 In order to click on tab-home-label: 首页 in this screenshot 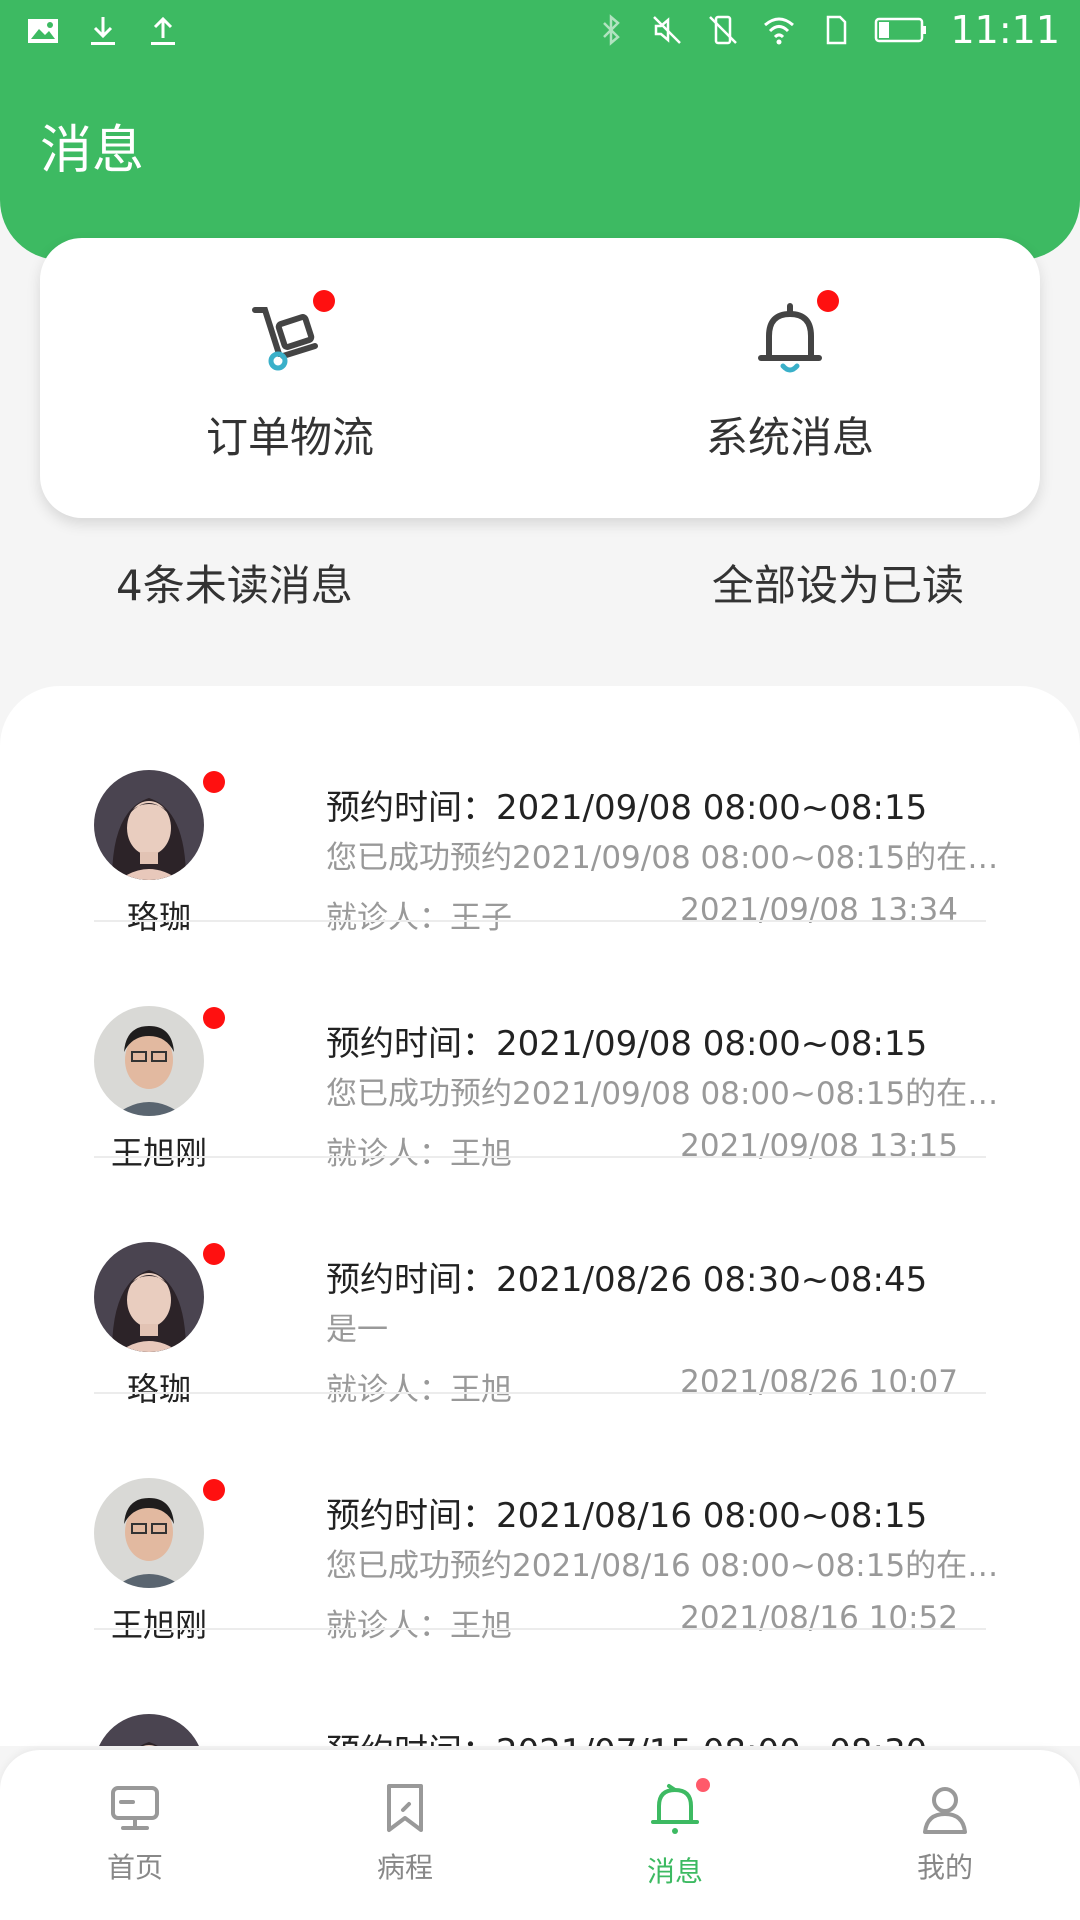, I will do `click(134, 1867)`.